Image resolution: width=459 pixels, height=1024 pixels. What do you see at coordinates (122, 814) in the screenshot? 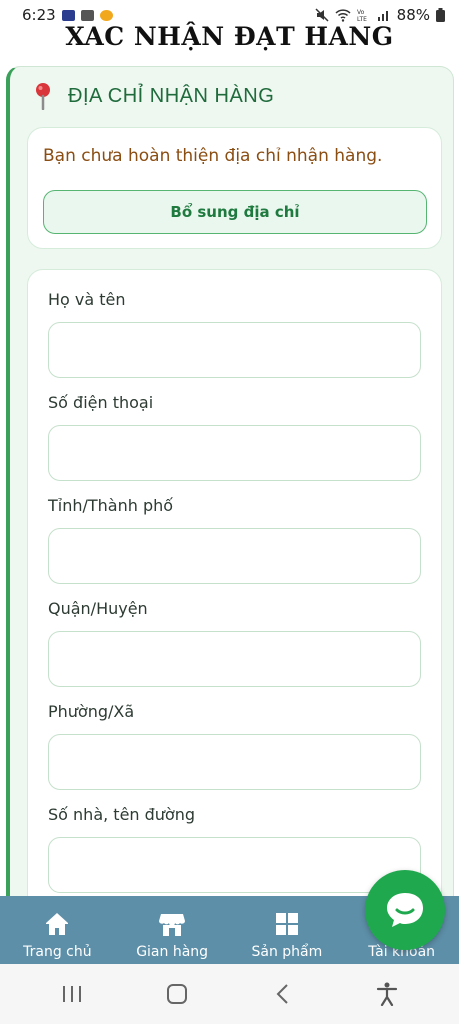
I see `field-label-street: Số nhà, tên đường` at bounding box center [122, 814].